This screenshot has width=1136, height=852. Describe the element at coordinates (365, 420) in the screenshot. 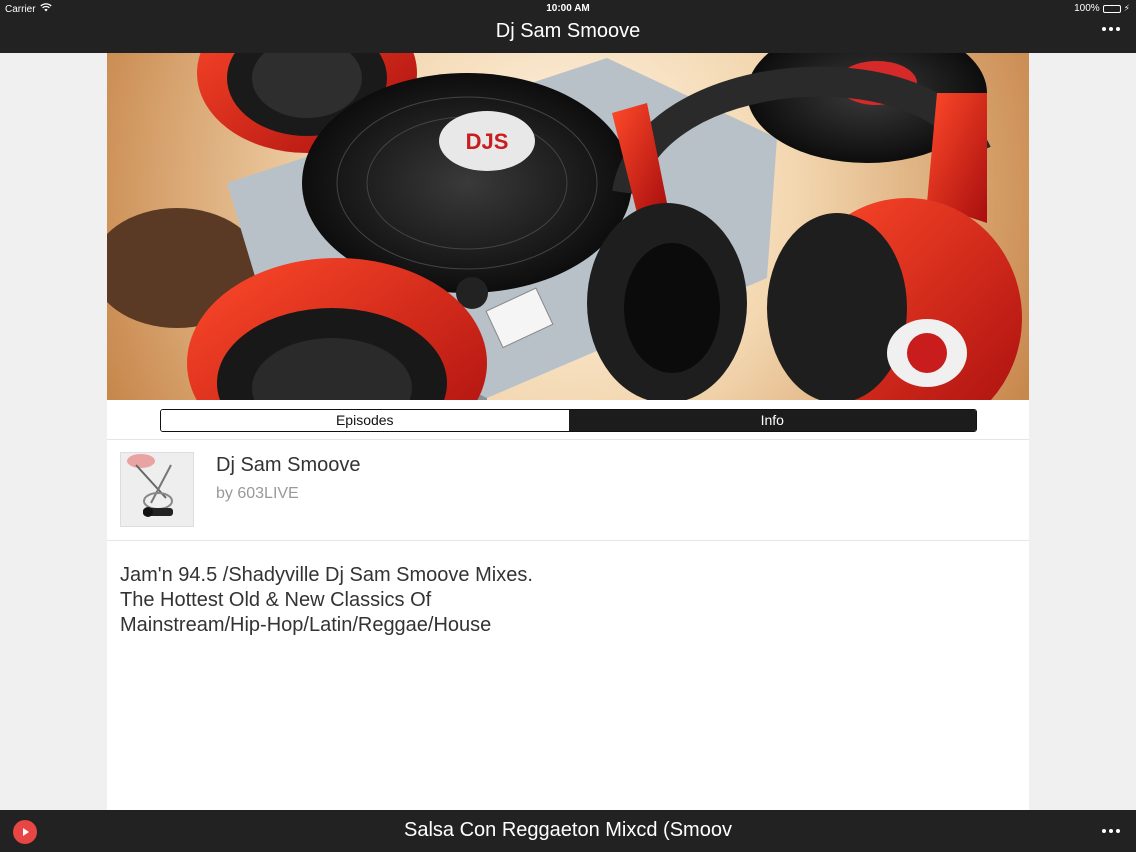

I see `tab-episodes: Episodes` at that location.